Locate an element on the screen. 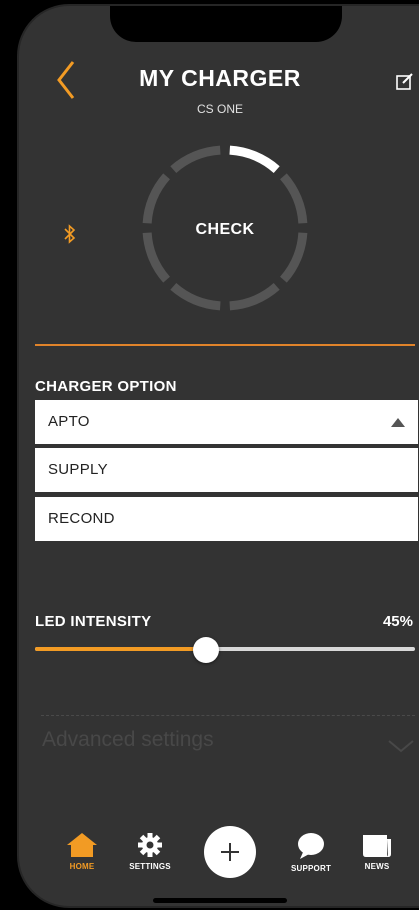  nav-settings: SETTINGS is located at coordinates (150, 851).